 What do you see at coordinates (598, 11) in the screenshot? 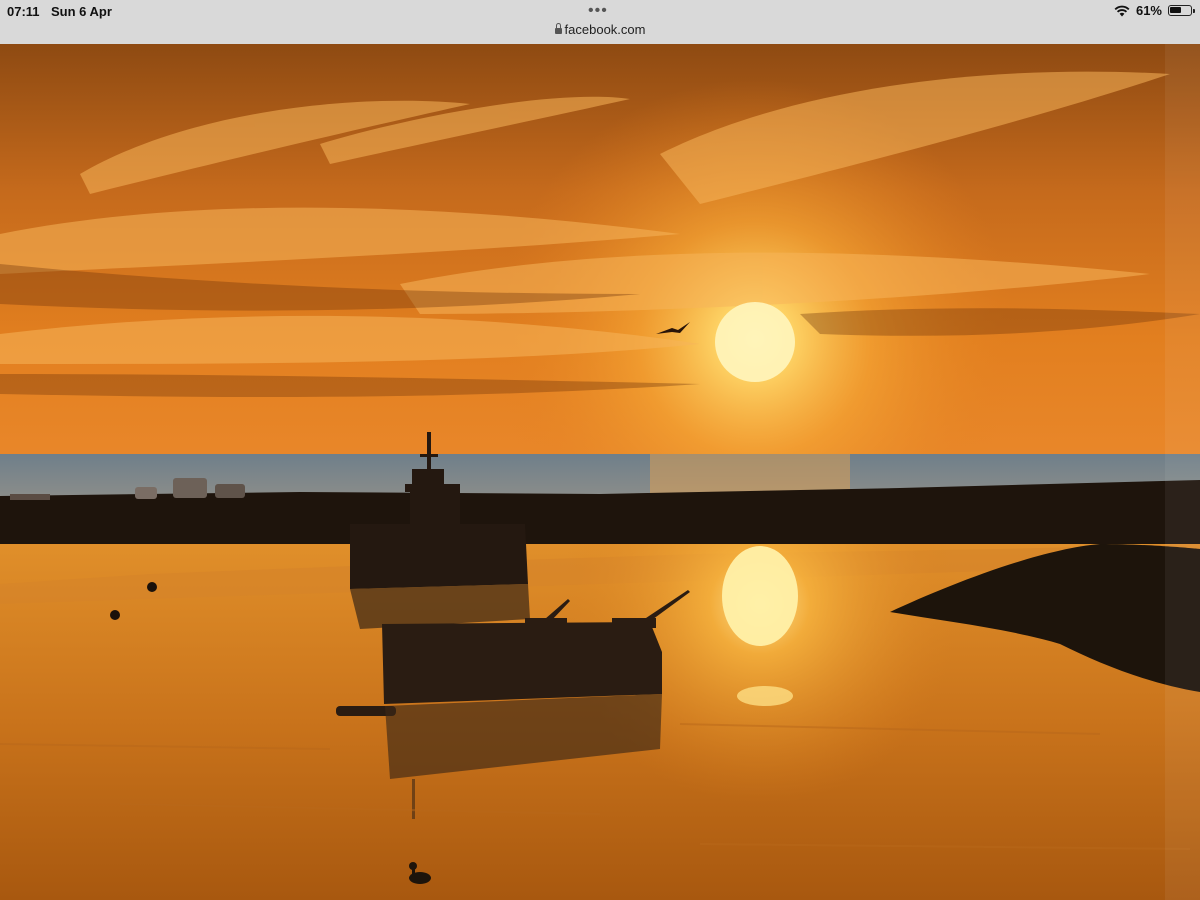
I see `ellipsis-icon: •••` at bounding box center [598, 11].